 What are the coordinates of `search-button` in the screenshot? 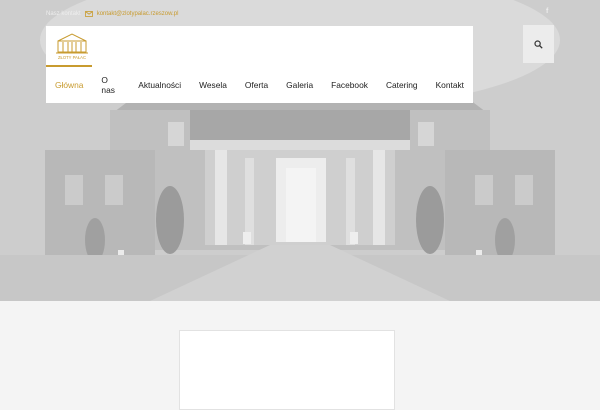 It's located at (538, 44).